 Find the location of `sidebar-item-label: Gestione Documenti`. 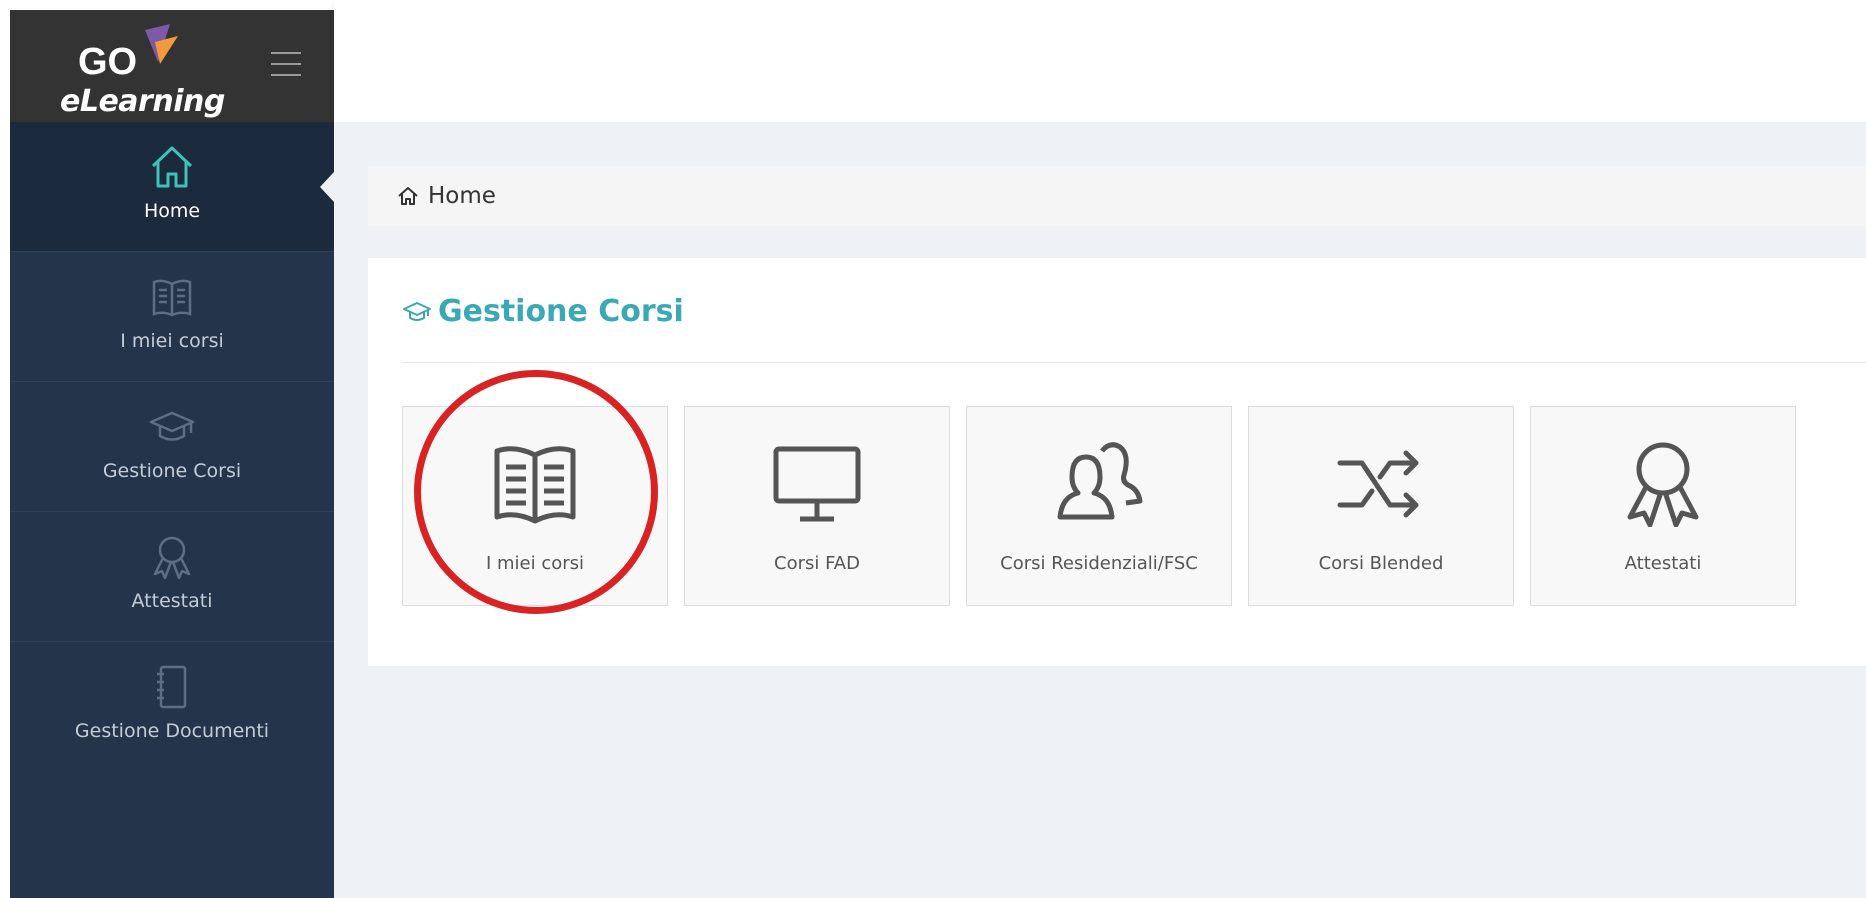

sidebar-item-label: Gestione Documenti is located at coordinates (172, 731).